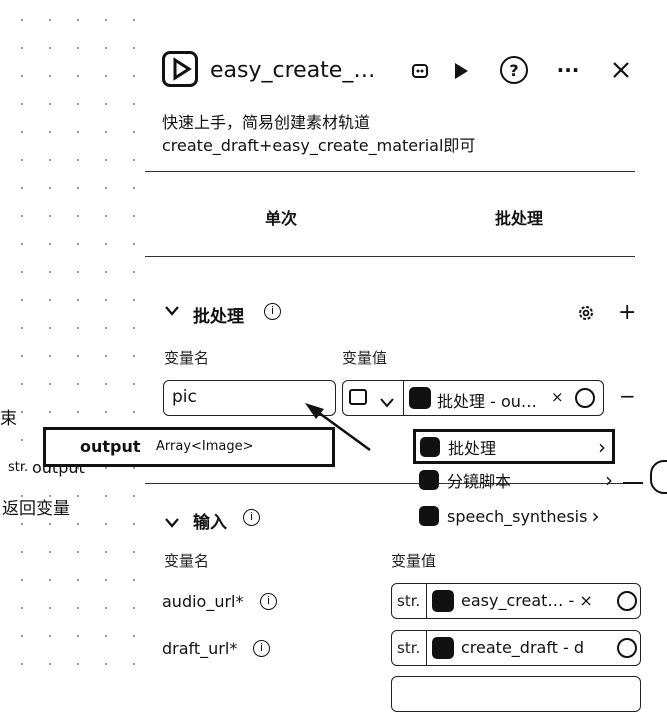 This screenshot has width=667, height=712. I want to click on batch-col-name: 变量名, so click(187, 358).